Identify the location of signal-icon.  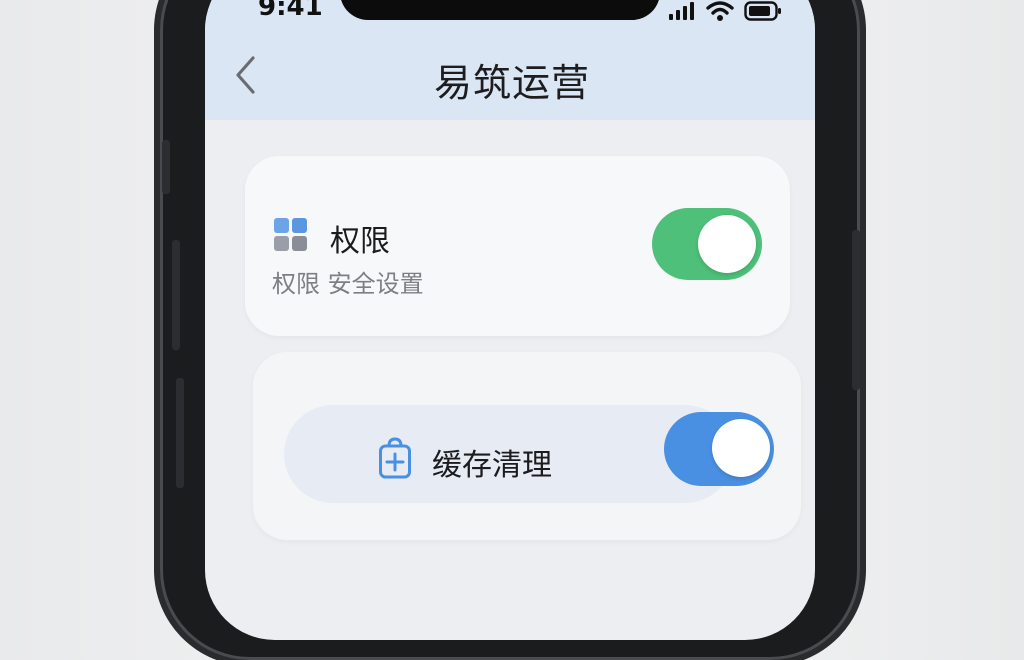
(681, 11).